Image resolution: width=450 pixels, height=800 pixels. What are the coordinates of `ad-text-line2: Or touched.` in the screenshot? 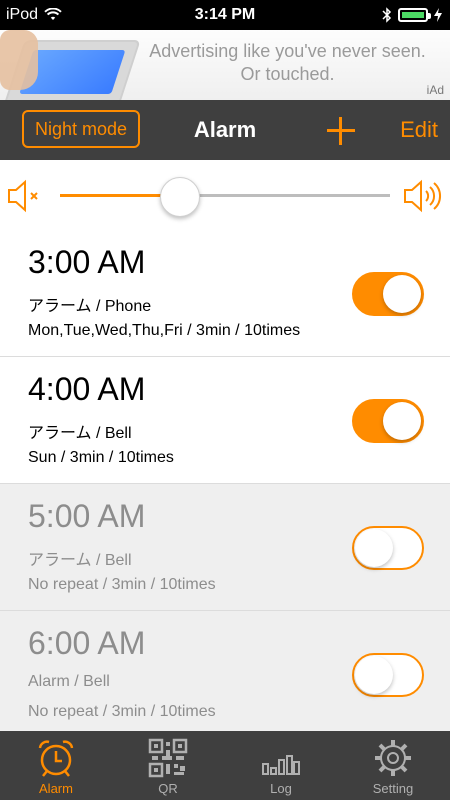 It's located at (287, 74).